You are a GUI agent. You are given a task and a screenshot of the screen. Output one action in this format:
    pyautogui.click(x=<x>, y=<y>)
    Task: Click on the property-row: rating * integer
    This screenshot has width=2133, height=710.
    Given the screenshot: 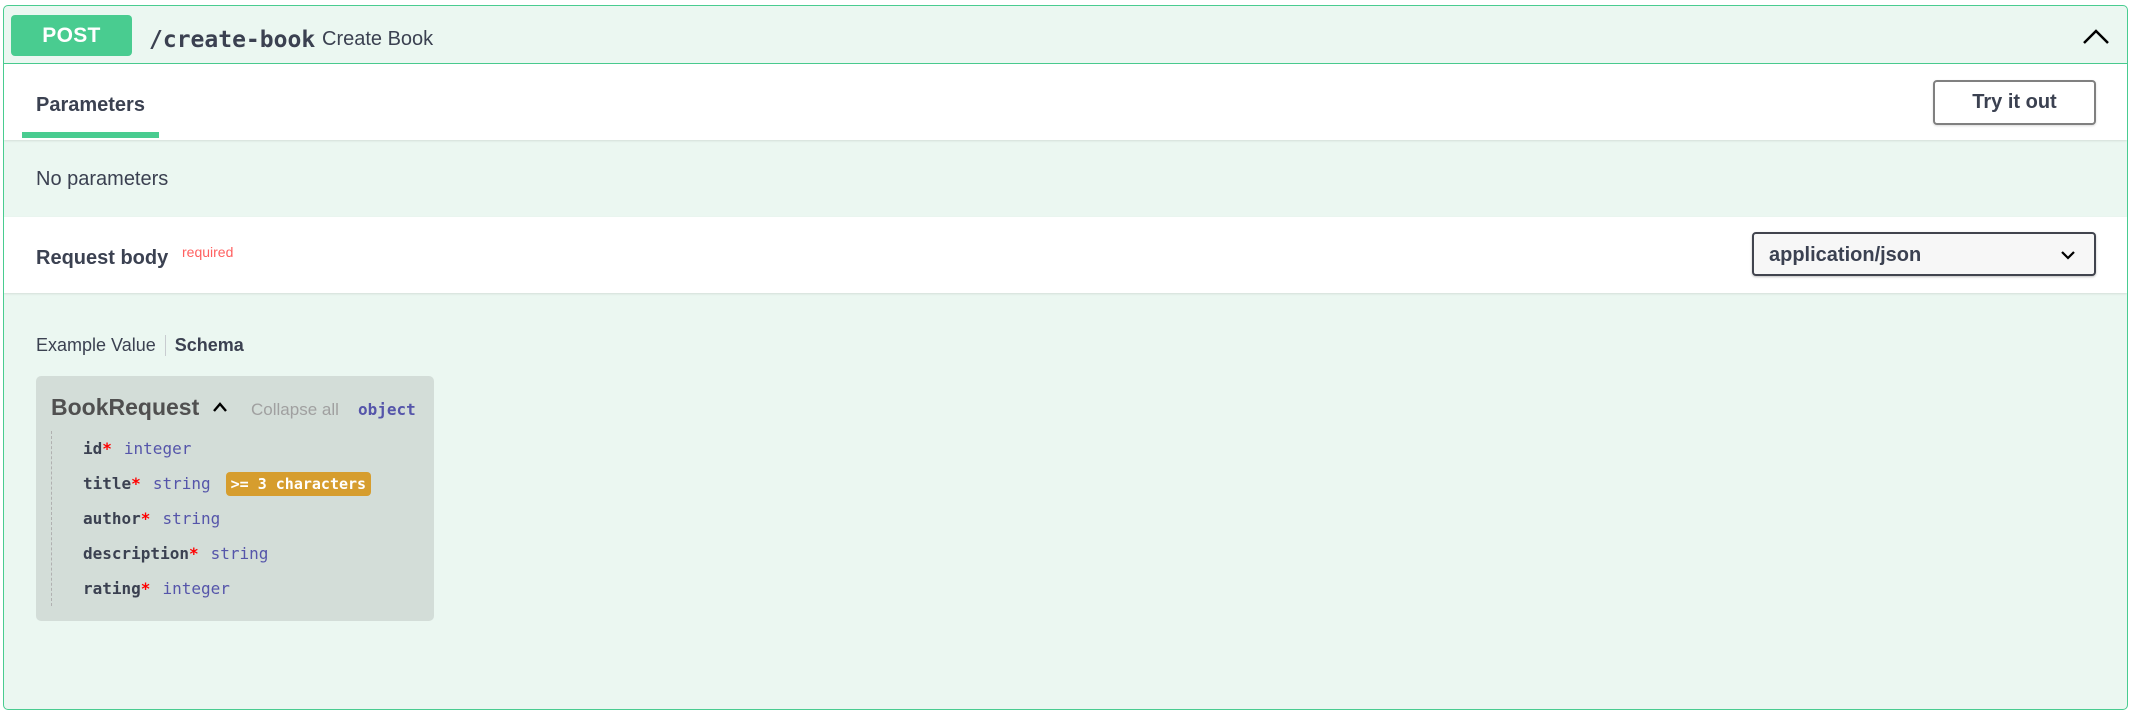 What is the action you would take?
    pyautogui.click(x=211, y=588)
    